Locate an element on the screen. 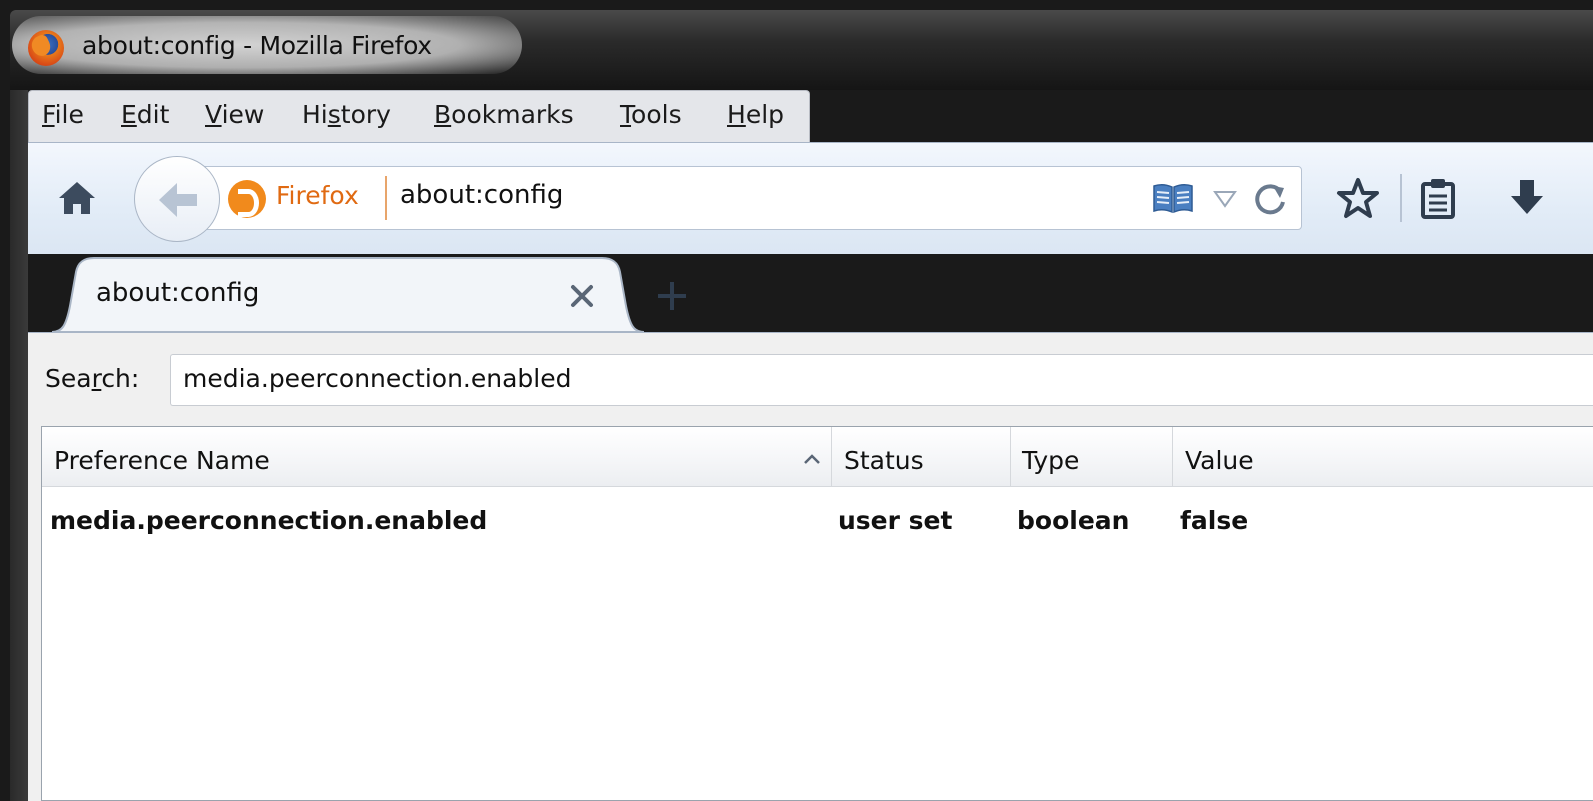 This screenshot has height=801, width=1593. reload-icon is located at coordinates (1270, 199).